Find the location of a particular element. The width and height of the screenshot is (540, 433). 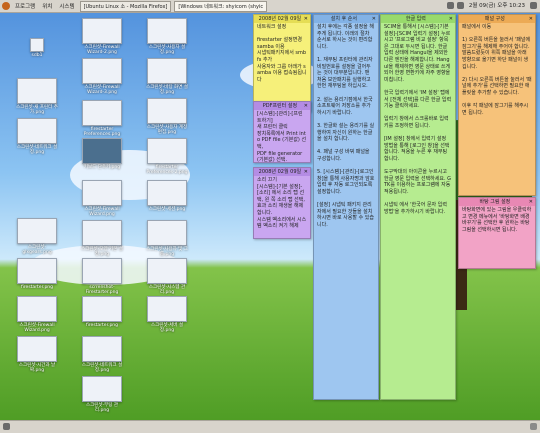

volume-icon is located at coordinates (460, 5).